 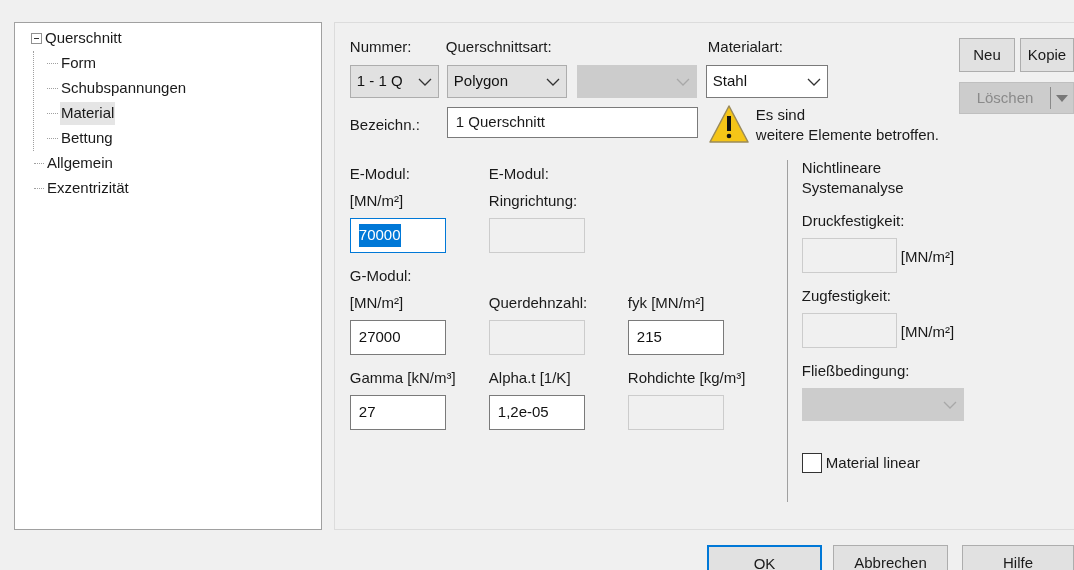 What do you see at coordinates (536, 412) in the screenshot?
I see `input-field: 1,2e-05` at bounding box center [536, 412].